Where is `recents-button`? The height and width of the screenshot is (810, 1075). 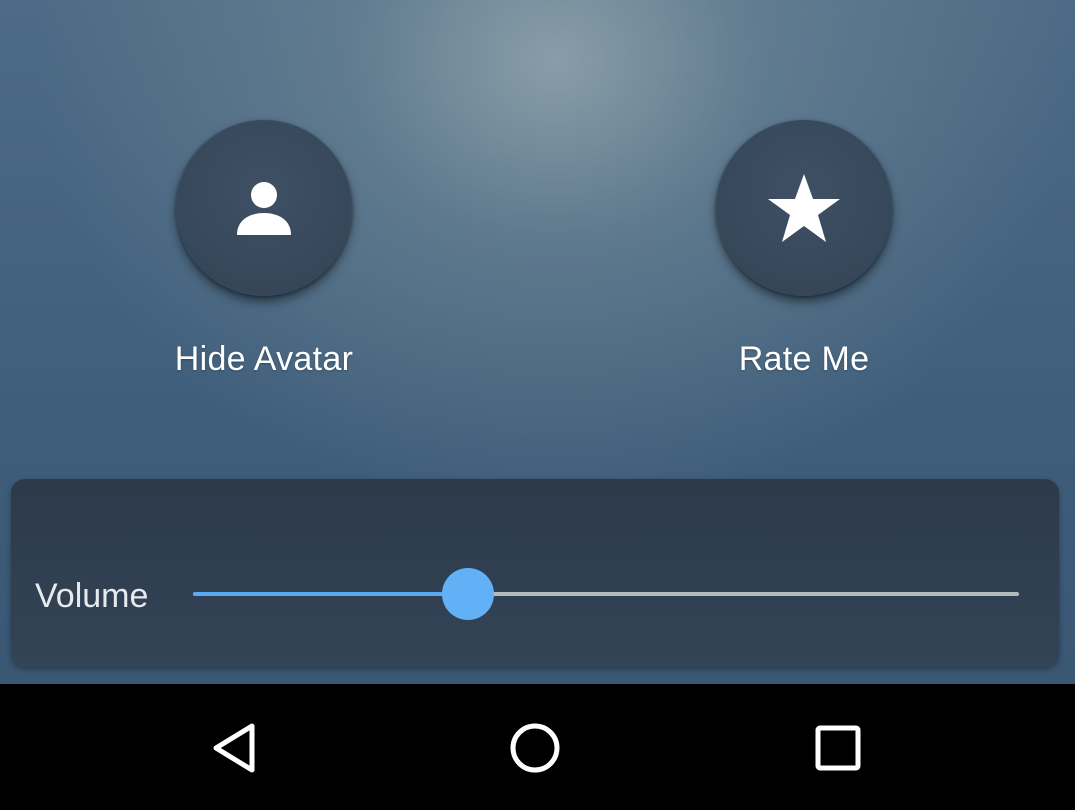
recents-button is located at coordinates (838, 748).